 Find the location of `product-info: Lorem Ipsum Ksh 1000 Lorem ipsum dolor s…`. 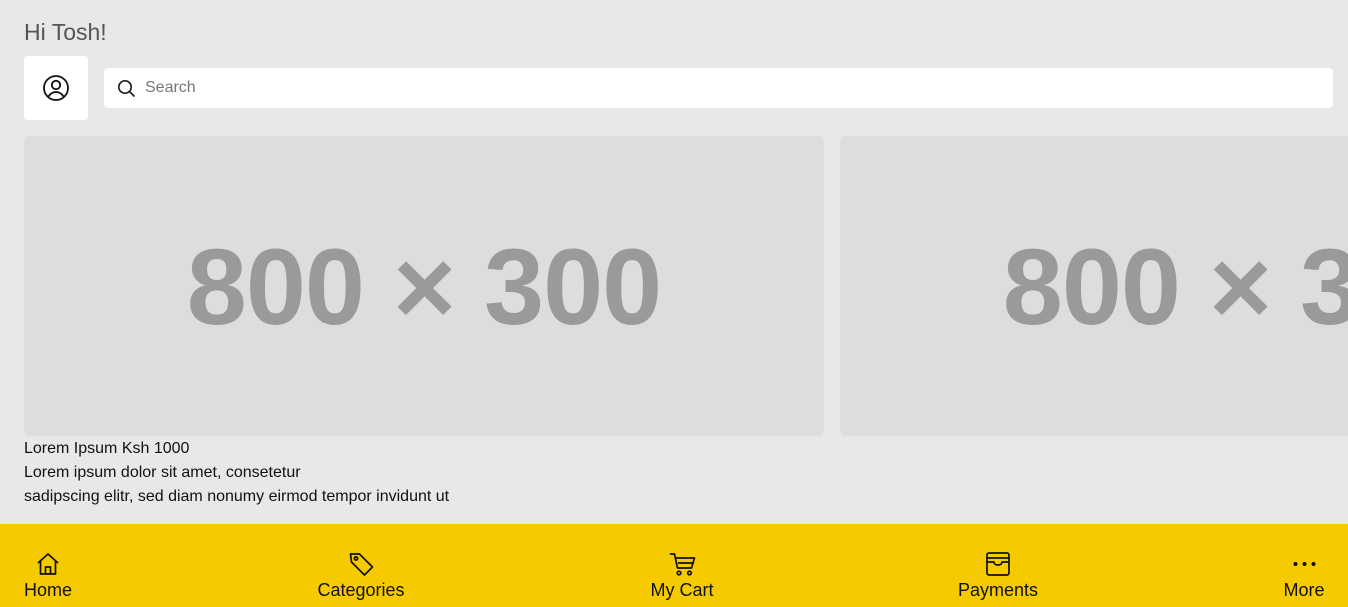

product-info: Lorem Ipsum Ksh 1000 Lorem ipsum dolor s… is located at coordinates (236, 473).